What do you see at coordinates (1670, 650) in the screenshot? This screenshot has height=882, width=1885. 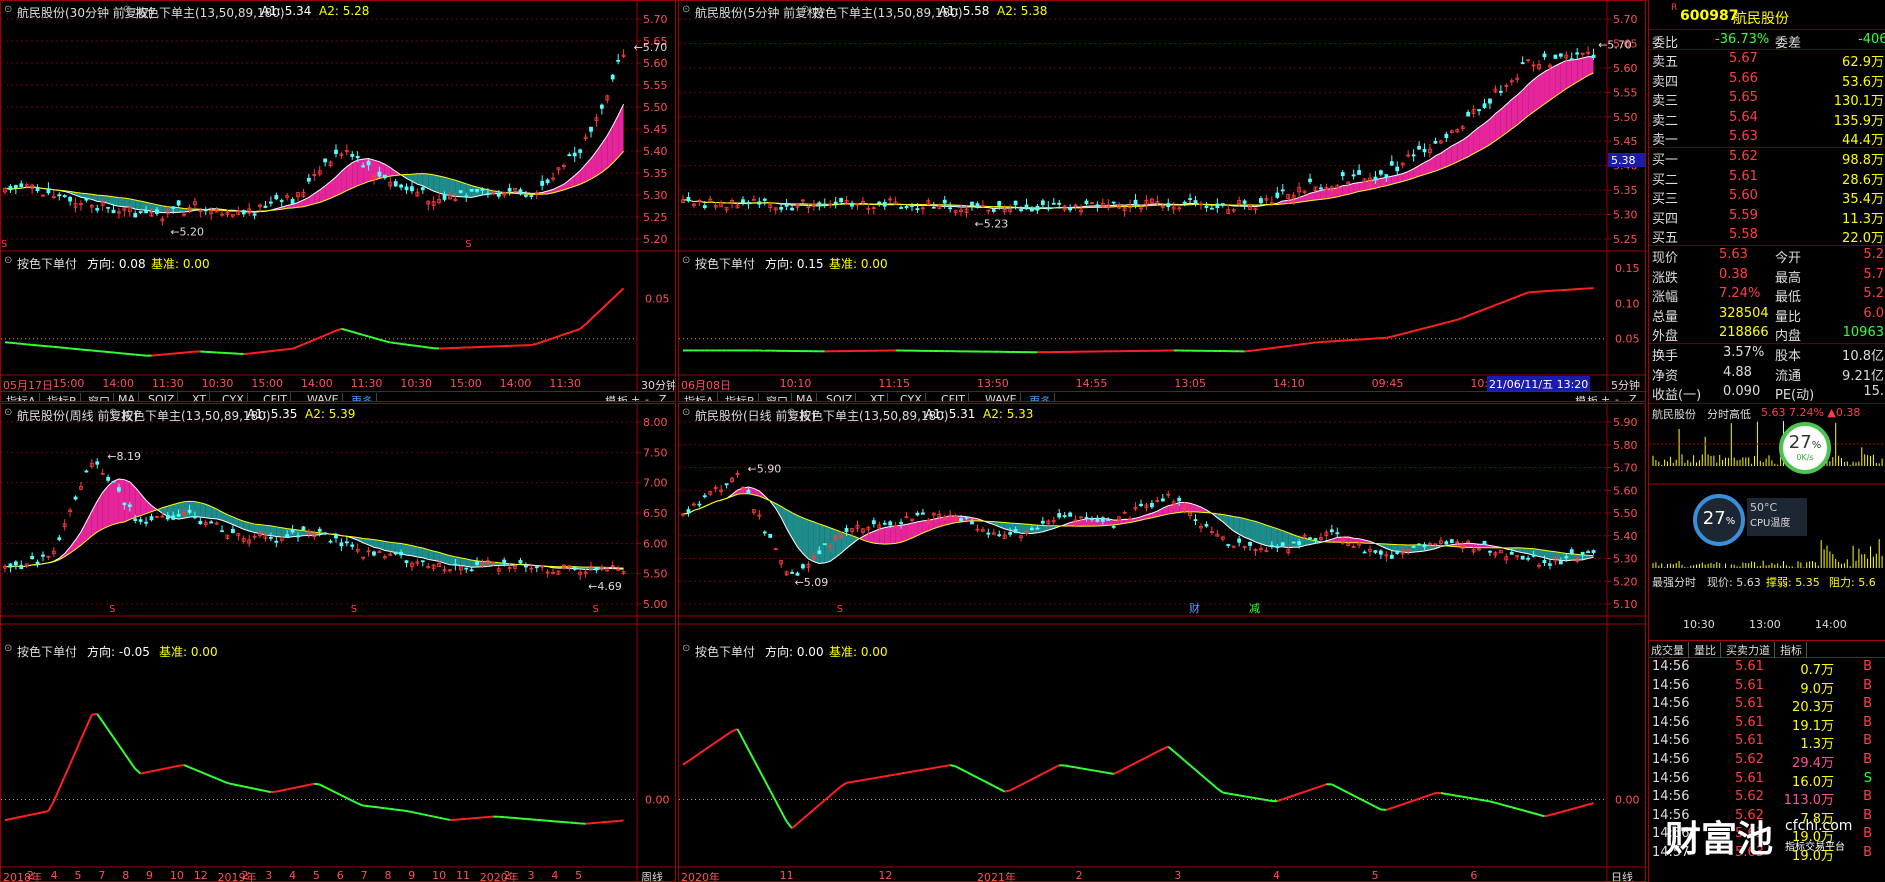 I see `trades-tab: 成交量` at bounding box center [1670, 650].